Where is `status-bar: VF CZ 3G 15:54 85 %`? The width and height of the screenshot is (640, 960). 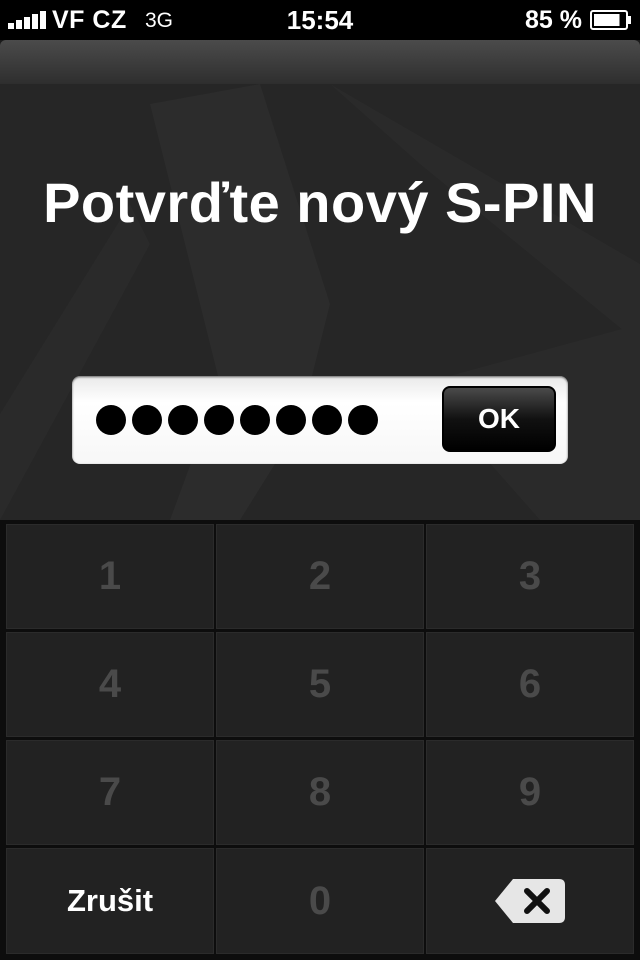 status-bar: VF CZ 3G 15:54 85 % is located at coordinates (320, 20).